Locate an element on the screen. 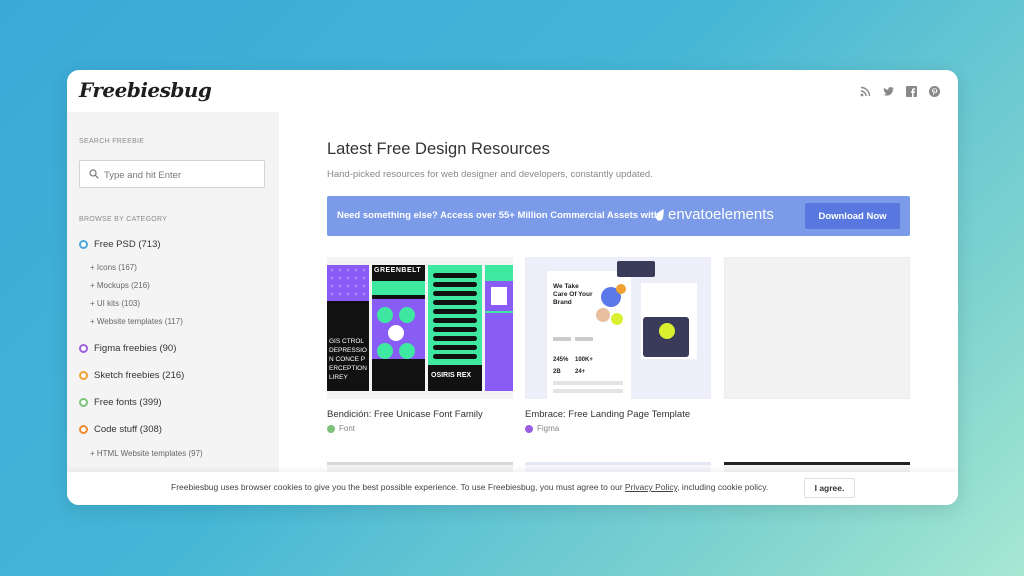 The height and width of the screenshot is (576, 1024). card-tag-label: Figma is located at coordinates (548, 428).